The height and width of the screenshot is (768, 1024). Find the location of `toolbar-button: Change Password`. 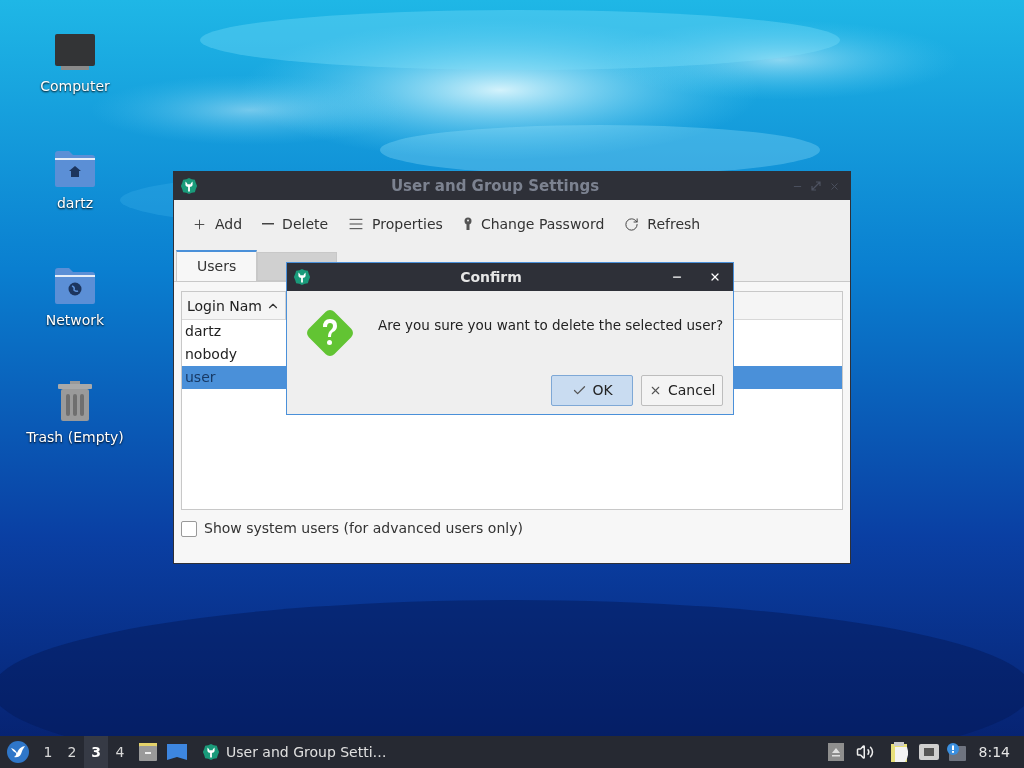

toolbar-button: Change Password is located at coordinates (533, 224).